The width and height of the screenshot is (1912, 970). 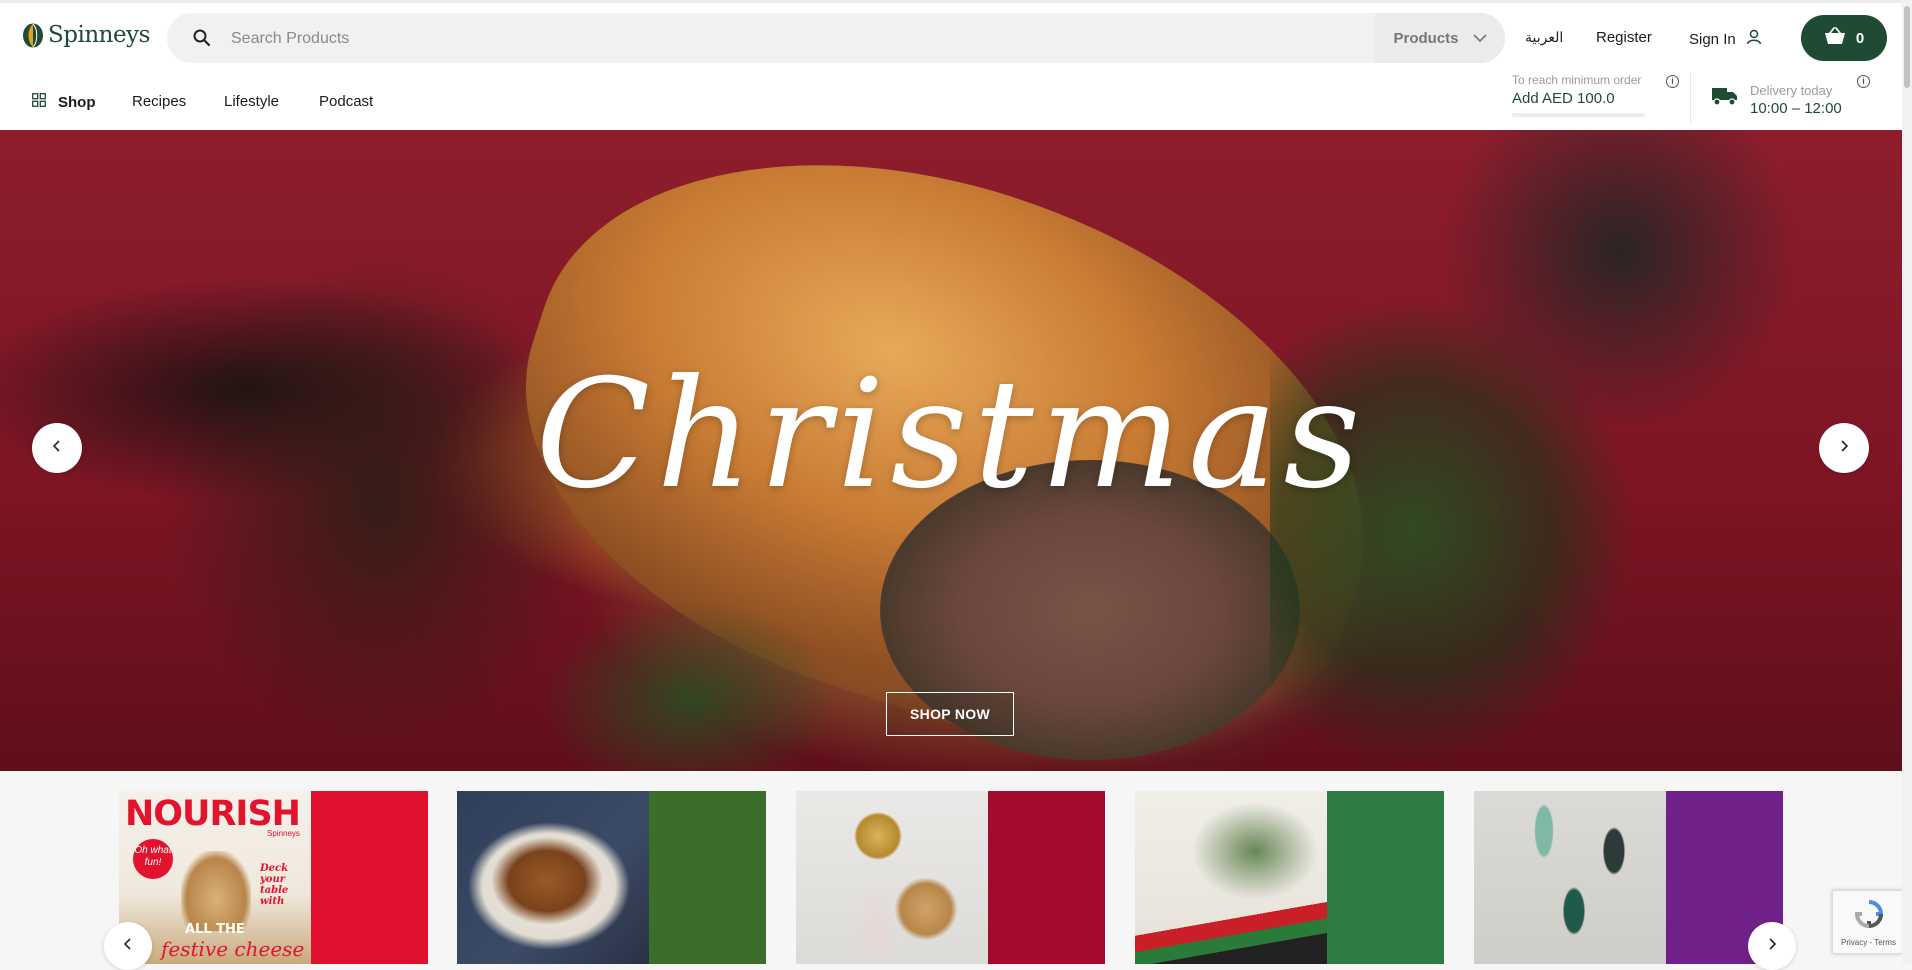 What do you see at coordinates (731, 39) in the screenshot?
I see `search-input` at bounding box center [731, 39].